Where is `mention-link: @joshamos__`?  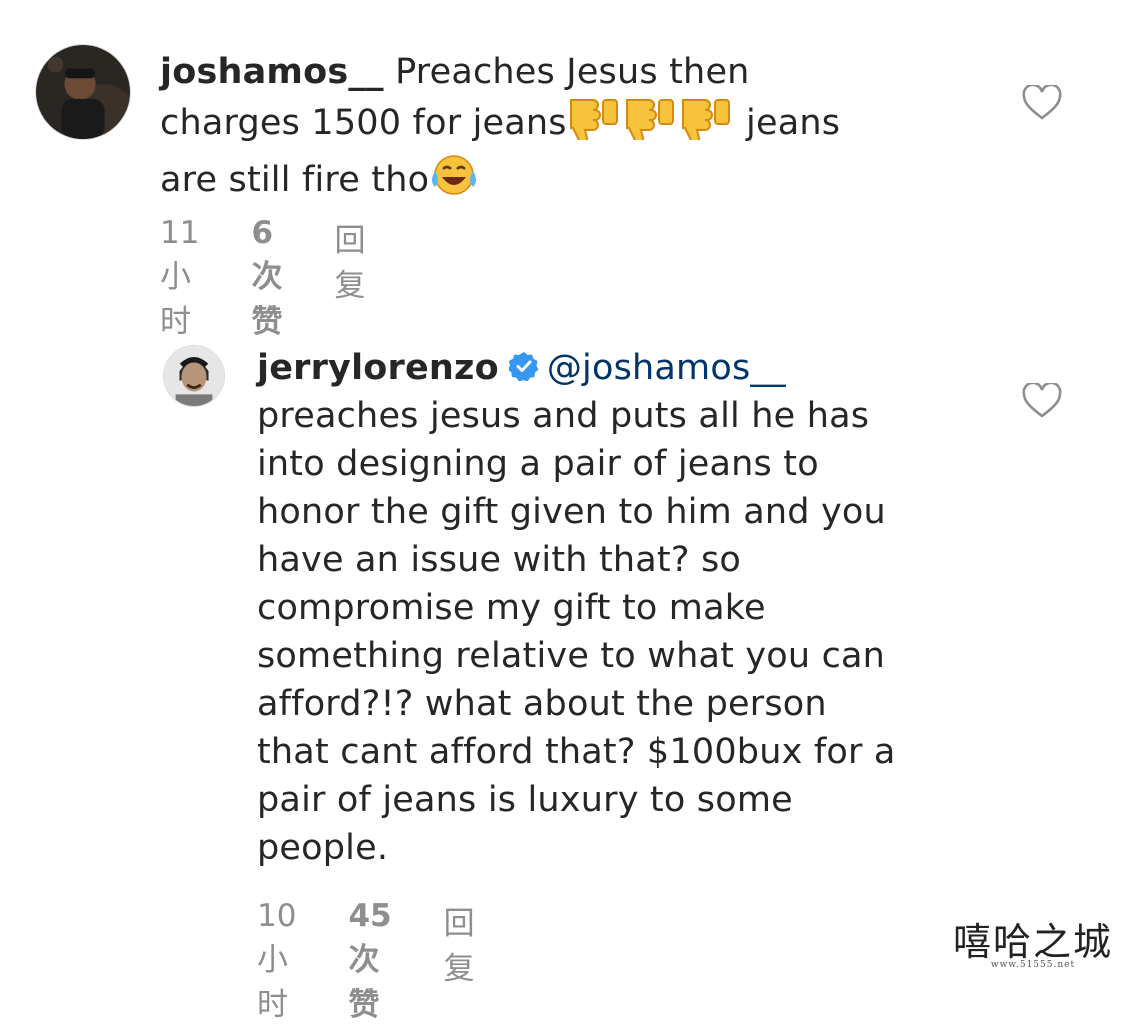
mention-link: @joshamos__ is located at coordinates (666, 368).